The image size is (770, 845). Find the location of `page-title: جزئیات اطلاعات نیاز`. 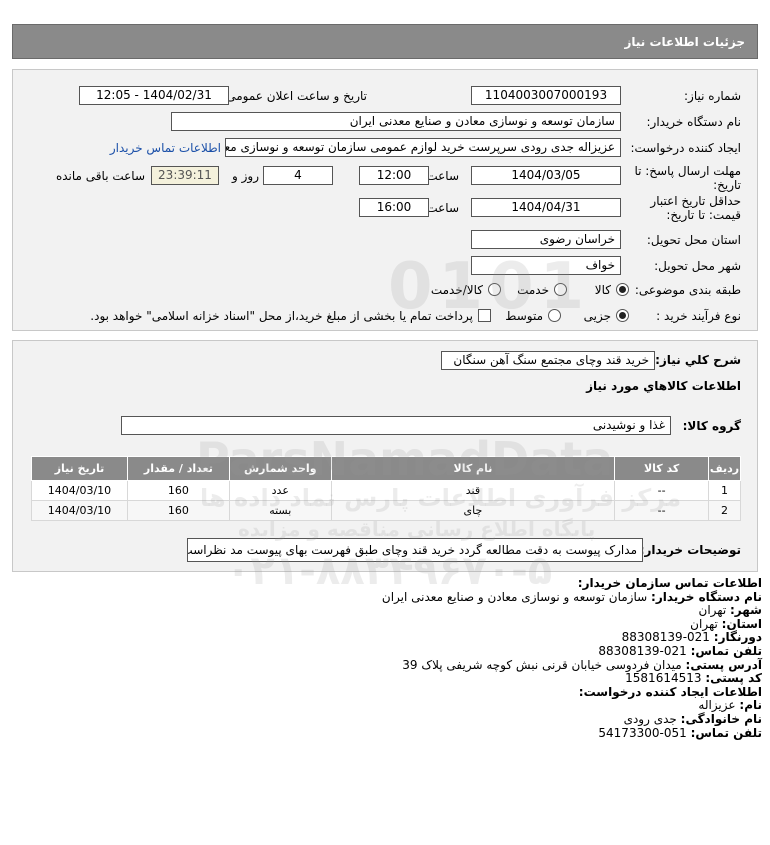

page-title: جزئیات اطلاعات نیاز is located at coordinates (684, 42).